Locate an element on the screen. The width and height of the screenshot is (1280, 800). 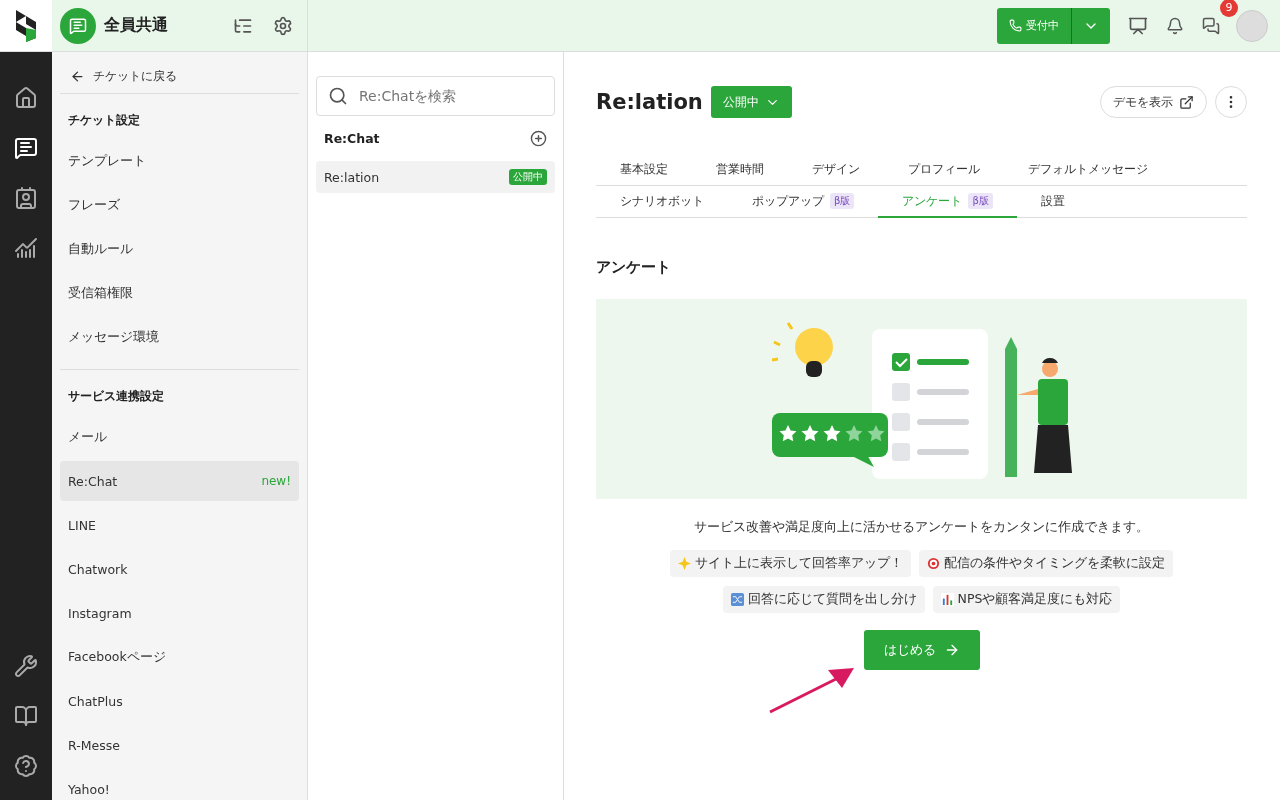
sidebar-item: 自動ルール is located at coordinates (179, 249).